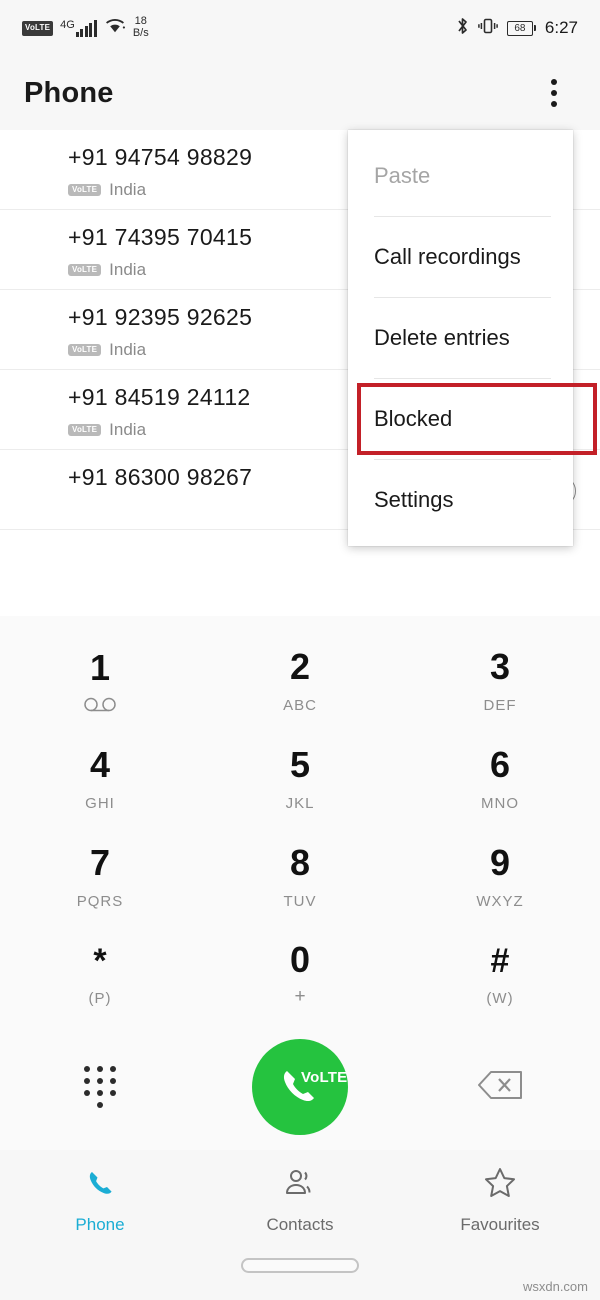  Describe the element at coordinates (500, 705) in the screenshot. I see `dialpad-letters: DEF` at that location.